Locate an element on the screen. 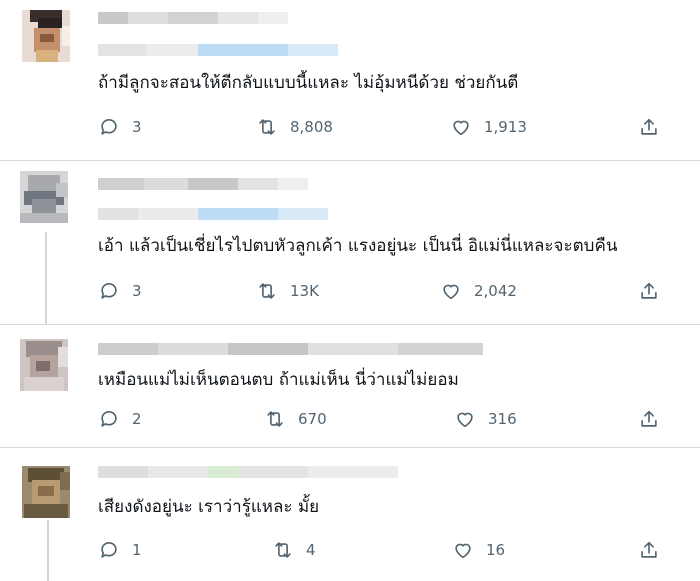 Image resolution: width=700 pixels, height=581 pixels. repost-count: 8,808 is located at coordinates (311, 127).